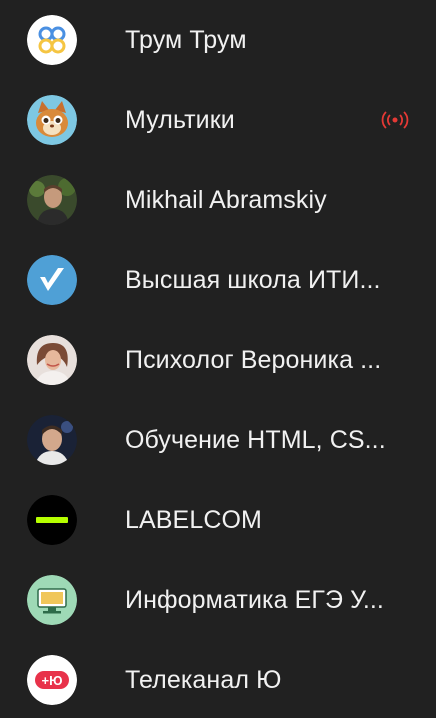 This screenshot has height=718, width=436. I want to click on channel-row-mikhail-abramskiy: Mikhail Abramskiy, so click(218, 200).